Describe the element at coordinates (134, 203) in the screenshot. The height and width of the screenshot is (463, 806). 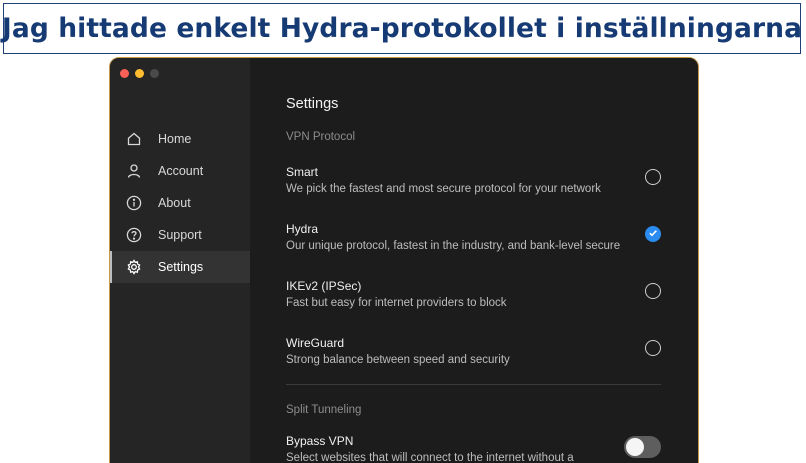
I see `info-icon` at that location.